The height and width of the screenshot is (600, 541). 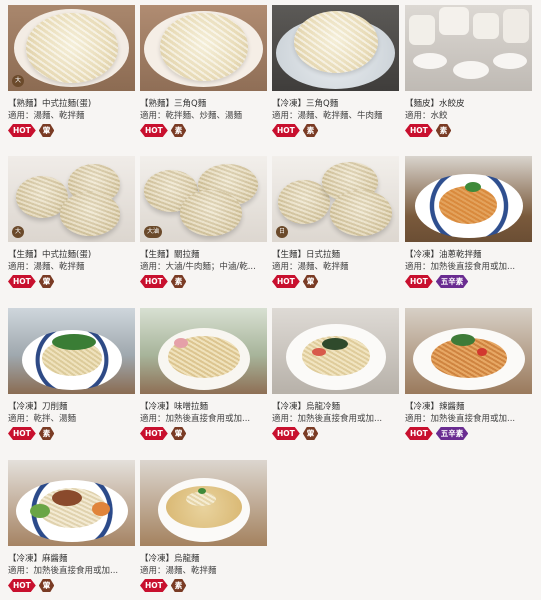 I want to click on product-card: 【冷凍】烏龍冷麵 適用：加熱後直接食用或加... HOT 葷, so click(x=335, y=374).